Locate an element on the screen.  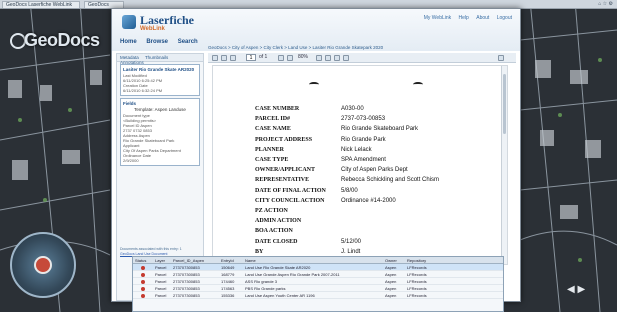
zoom-in-icon is located at coordinates (281, 58).